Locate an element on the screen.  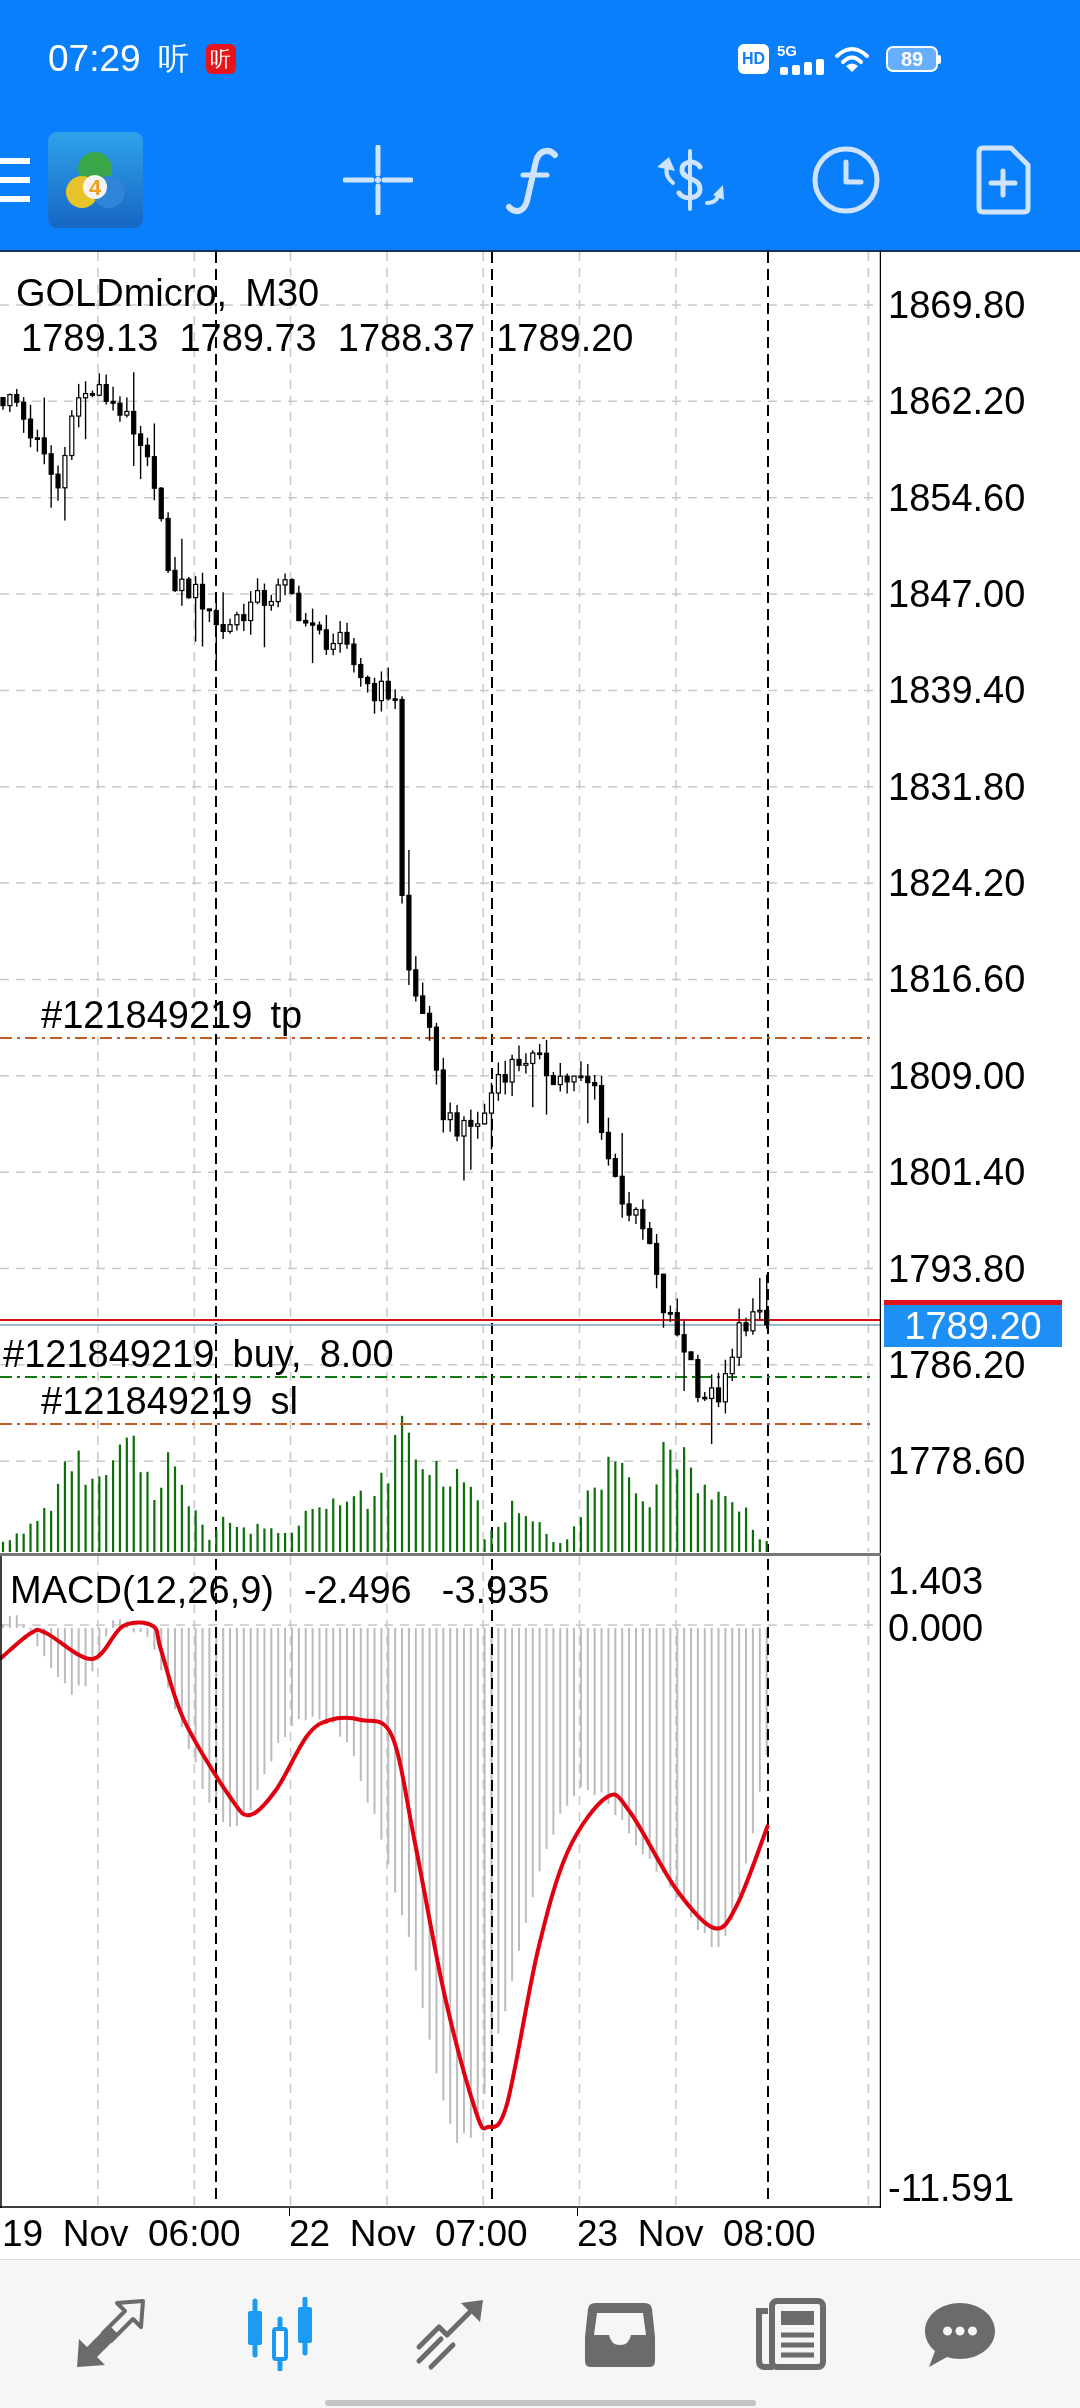
indicator-axis-label: -11.591 is located at coordinates (951, 2188).